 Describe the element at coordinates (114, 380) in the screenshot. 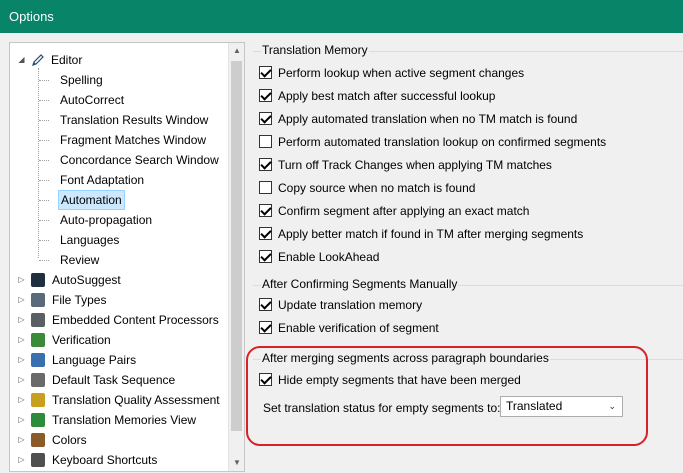

I see `tree-item-label: Default Task Sequence` at that location.